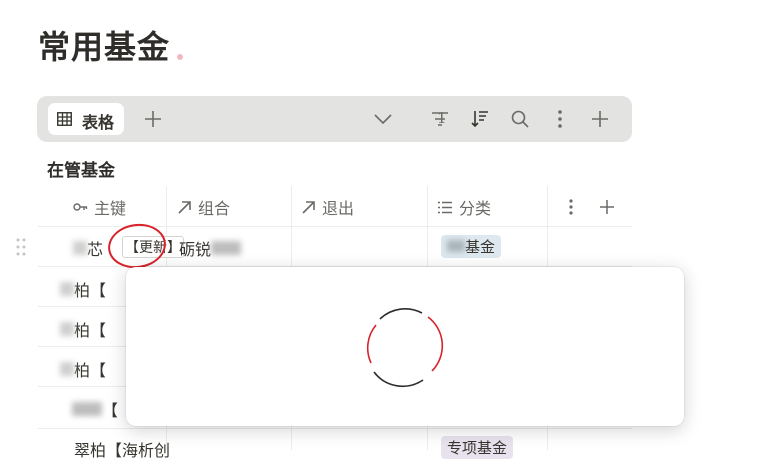 This screenshot has width=783, height=461. Describe the element at coordinates (475, 208) in the screenshot. I see `column-label: 分类` at that location.